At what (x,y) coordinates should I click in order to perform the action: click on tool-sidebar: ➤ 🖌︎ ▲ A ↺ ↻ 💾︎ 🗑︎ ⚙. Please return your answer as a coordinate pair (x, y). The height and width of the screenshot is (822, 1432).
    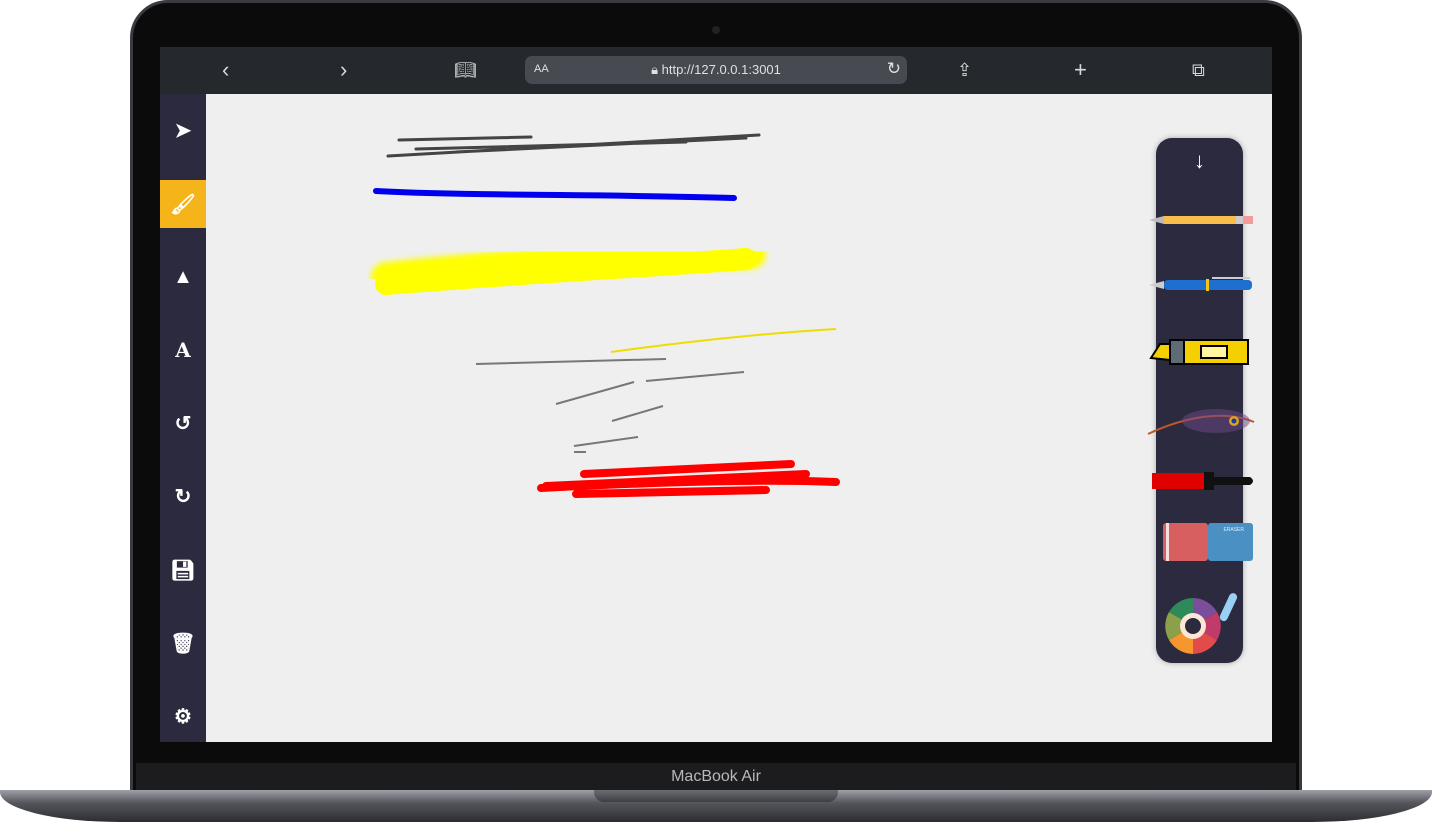
    Looking at the image, I should click on (183, 418).